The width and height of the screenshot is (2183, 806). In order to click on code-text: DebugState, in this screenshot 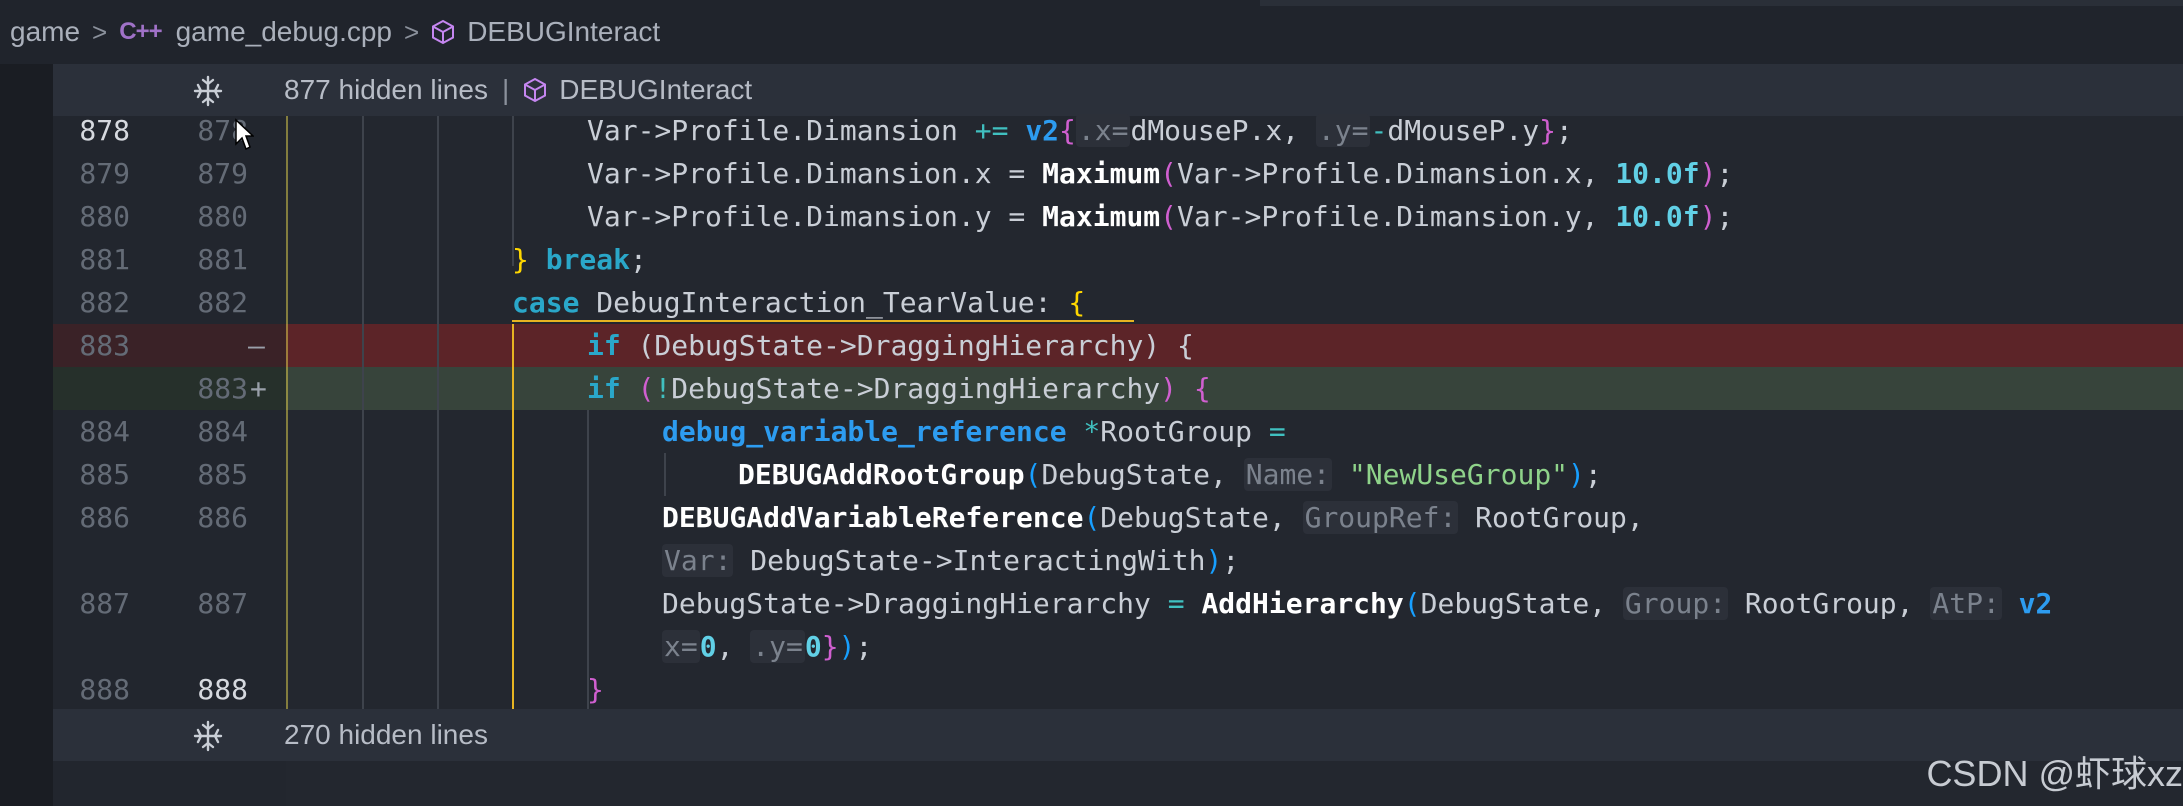, I will do `click(1521, 603)`.